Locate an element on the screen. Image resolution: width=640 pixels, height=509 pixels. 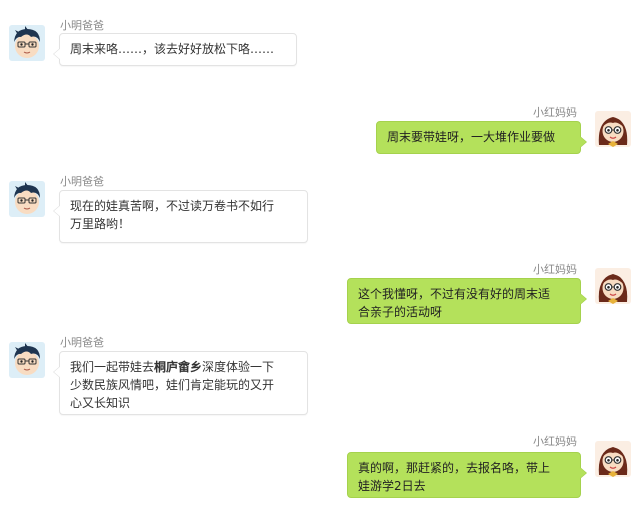
message-bubble: 现在的娃真苦啊，不过读万卷书不如行 万里路哟！ is located at coordinates (180, 216).